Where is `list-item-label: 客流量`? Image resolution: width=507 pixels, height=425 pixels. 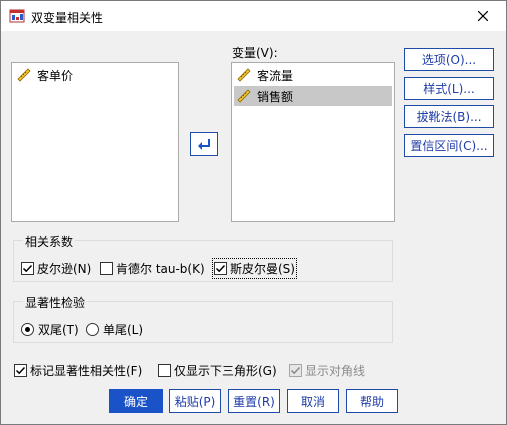 list-item-label: 客流量 is located at coordinates (275, 75).